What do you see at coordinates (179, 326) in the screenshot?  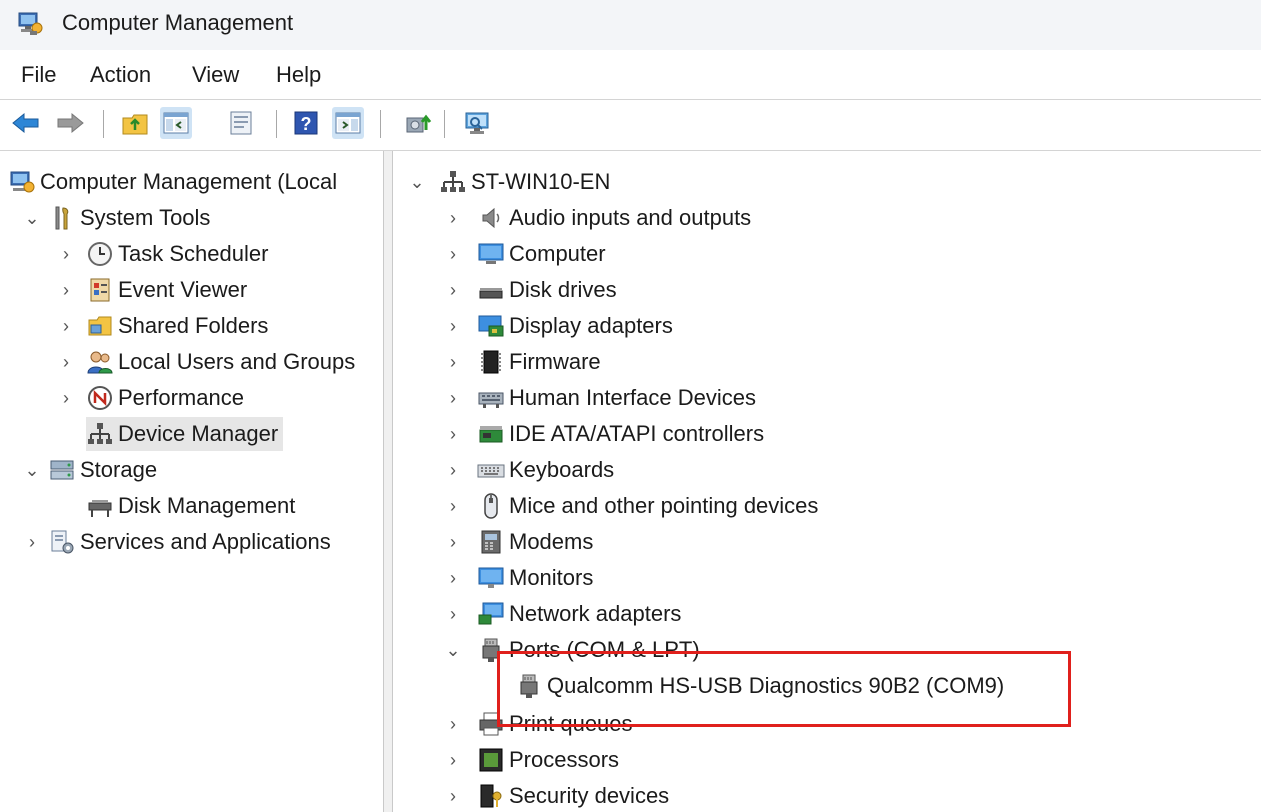 I see `tree-item-shared-folders: Shared Folders` at bounding box center [179, 326].